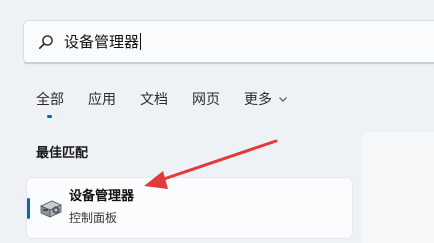 The width and height of the screenshot is (434, 243). What do you see at coordinates (154, 100) in the screenshot?
I see `tab-documents: 文档` at bounding box center [154, 100].